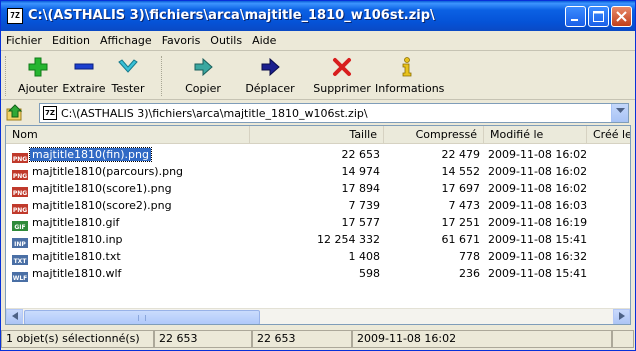 This screenshot has height=351, width=636. I want to click on move-button: Déplacer, so click(270, 77).